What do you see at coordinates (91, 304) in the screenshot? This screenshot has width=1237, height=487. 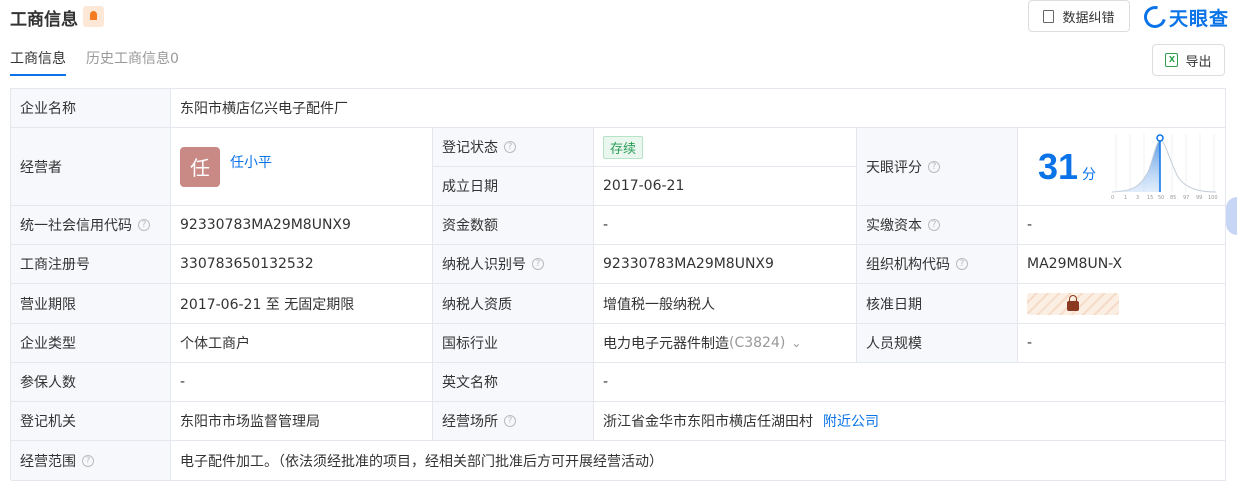 I see `term-label: 营业期限` at bounding box center [91, 304].